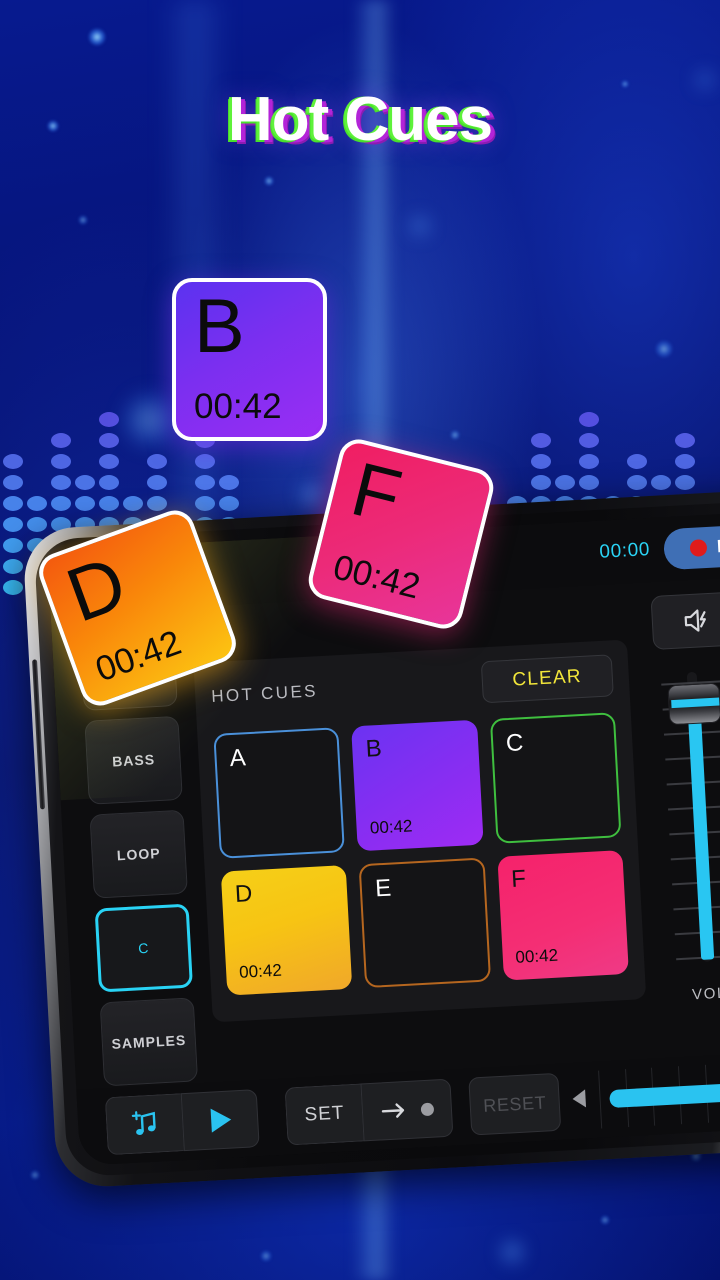 The image size is (720, 1280). I want to click on add-track-button, so click(144, 1124).